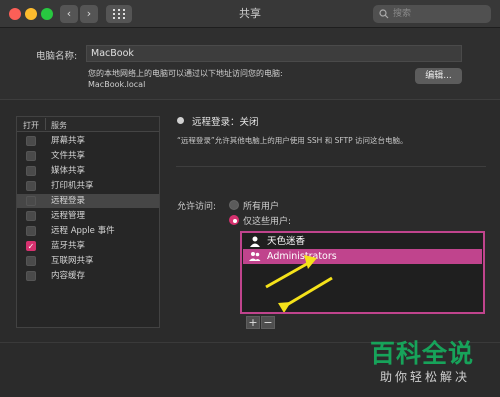  What do you see at coordinates (432, 14) in the screenshot?
I see `search-field: 搜索` at bounding box center [432, 14].